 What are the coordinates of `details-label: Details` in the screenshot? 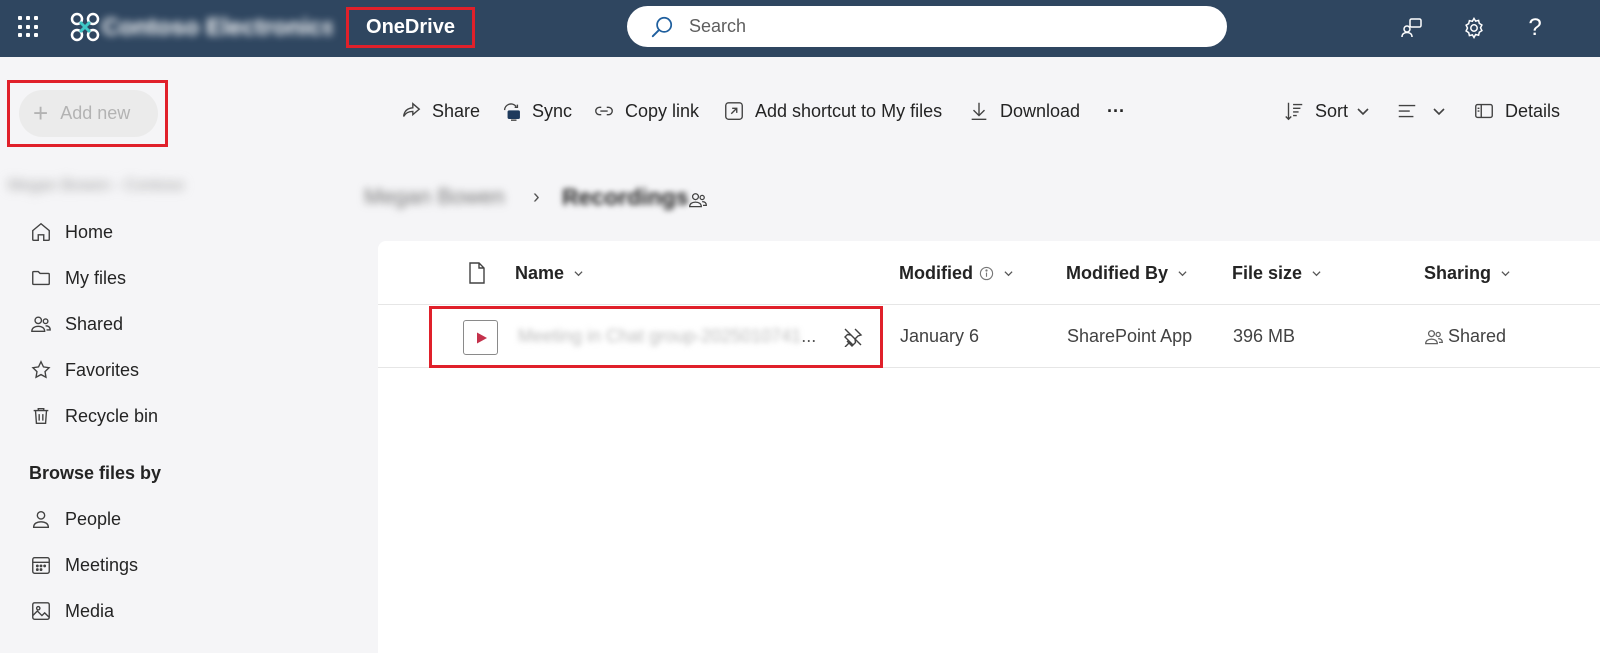 It's located at (1533, 110).